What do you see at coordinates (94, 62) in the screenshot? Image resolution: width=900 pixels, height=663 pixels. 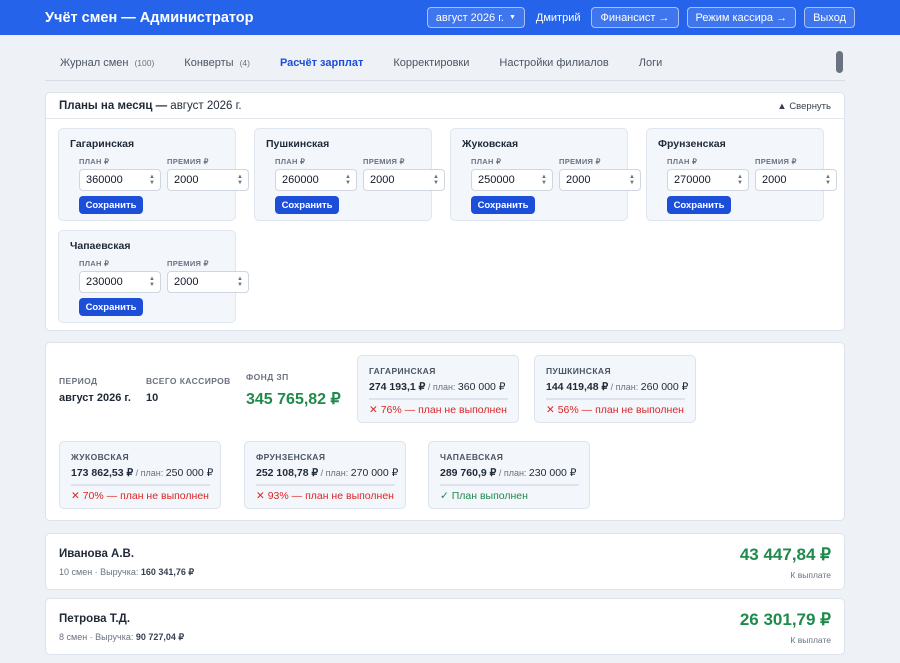 I see `tab-label: Журнал смен` at bounding box center [94, 62].